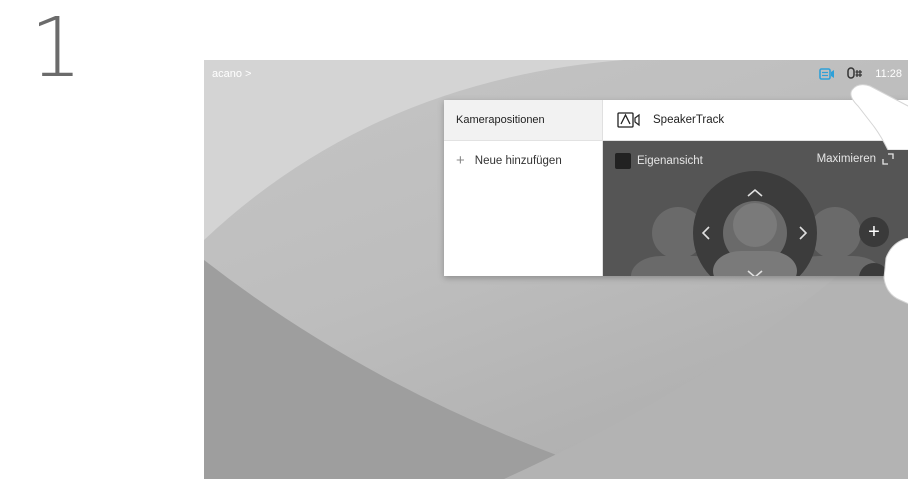 This screenshot has width=908, height=479. I want to click on status-bar: 11:28, so click(860, 74).